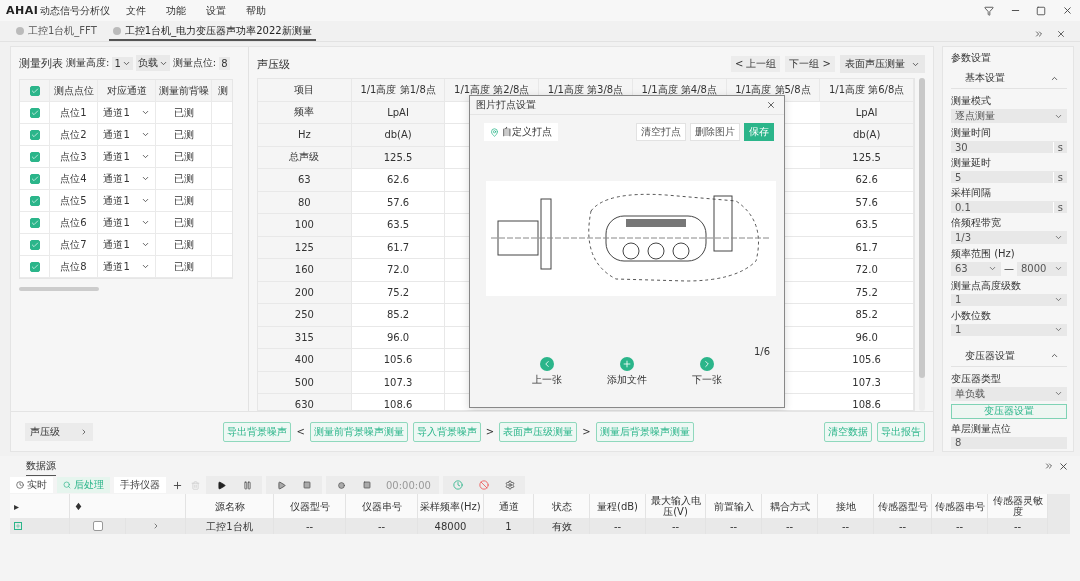 This screenshot has height=581, width=1080. Describe the element at coordinates (706, 380) in the screenshot. I see `nav-label: 下一张` at that location.